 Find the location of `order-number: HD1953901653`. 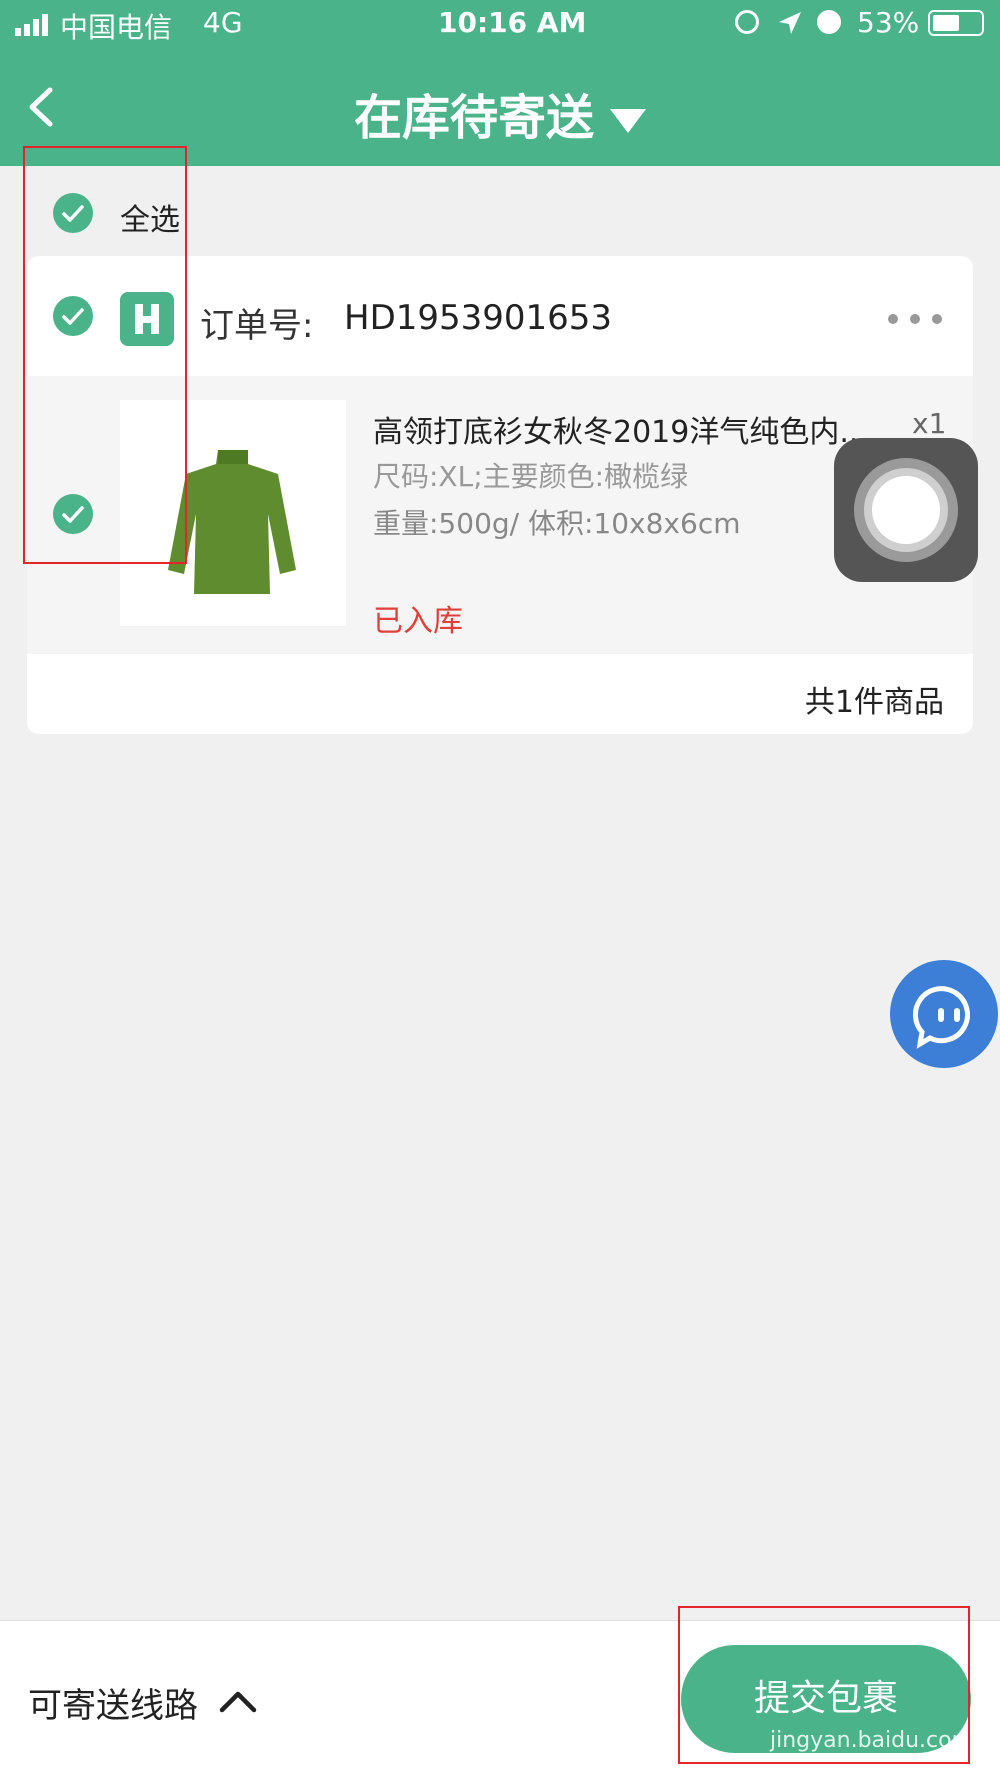

order-number: HD1953901653 is located at coordinates (478, 318).